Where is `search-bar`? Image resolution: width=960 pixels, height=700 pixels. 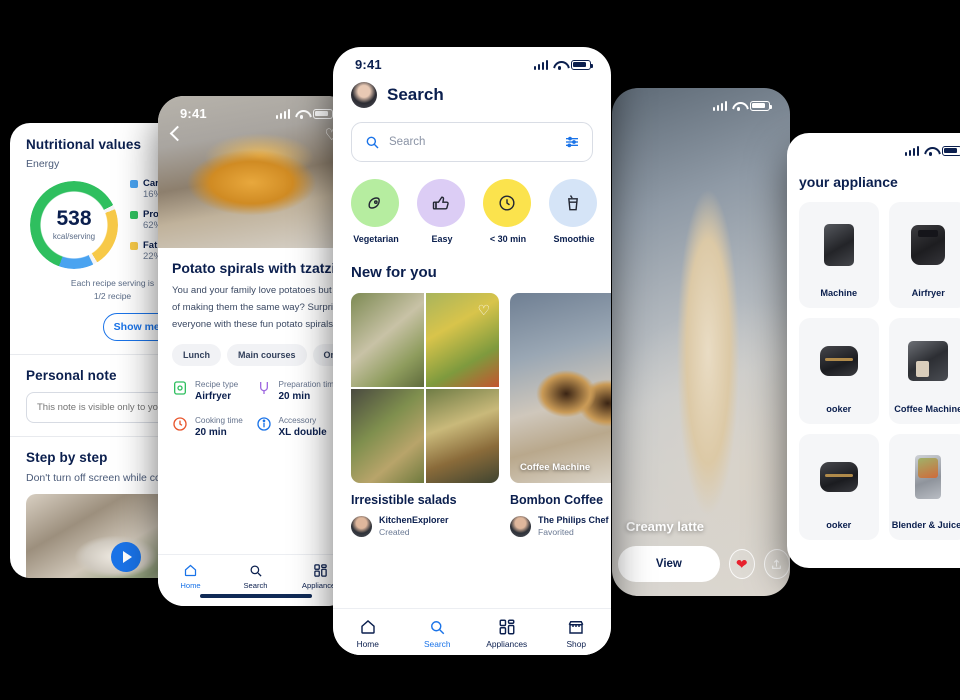
search-bar is located at coordinates (472, 142).